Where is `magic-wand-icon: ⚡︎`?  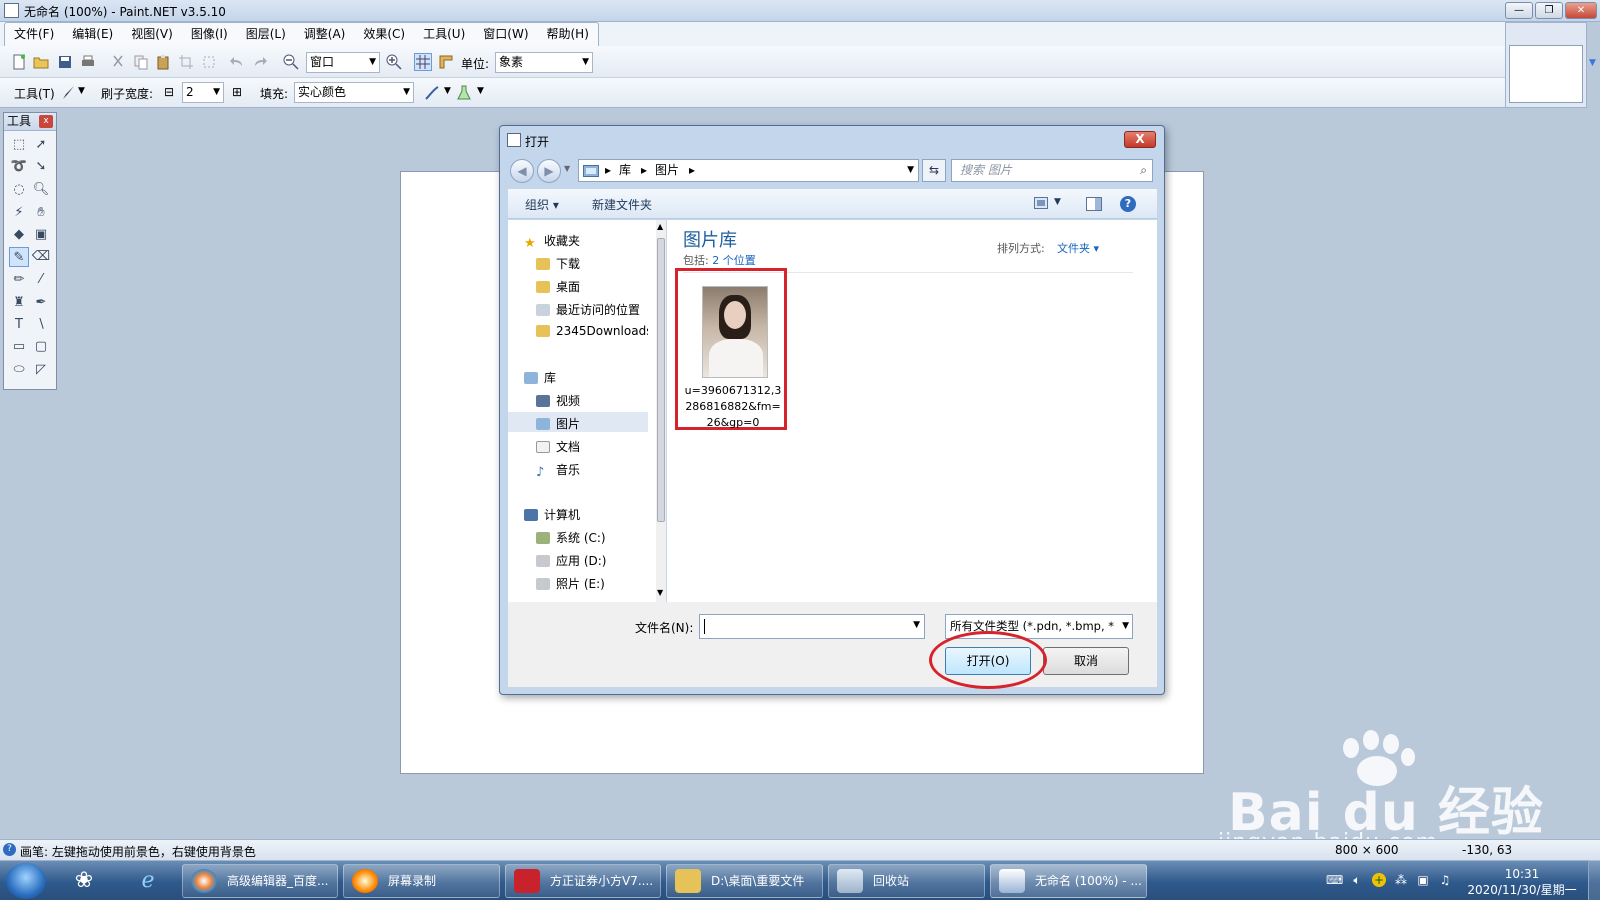 magic-wand-icon: ⚡︎ is located at coordinates (19, 213).